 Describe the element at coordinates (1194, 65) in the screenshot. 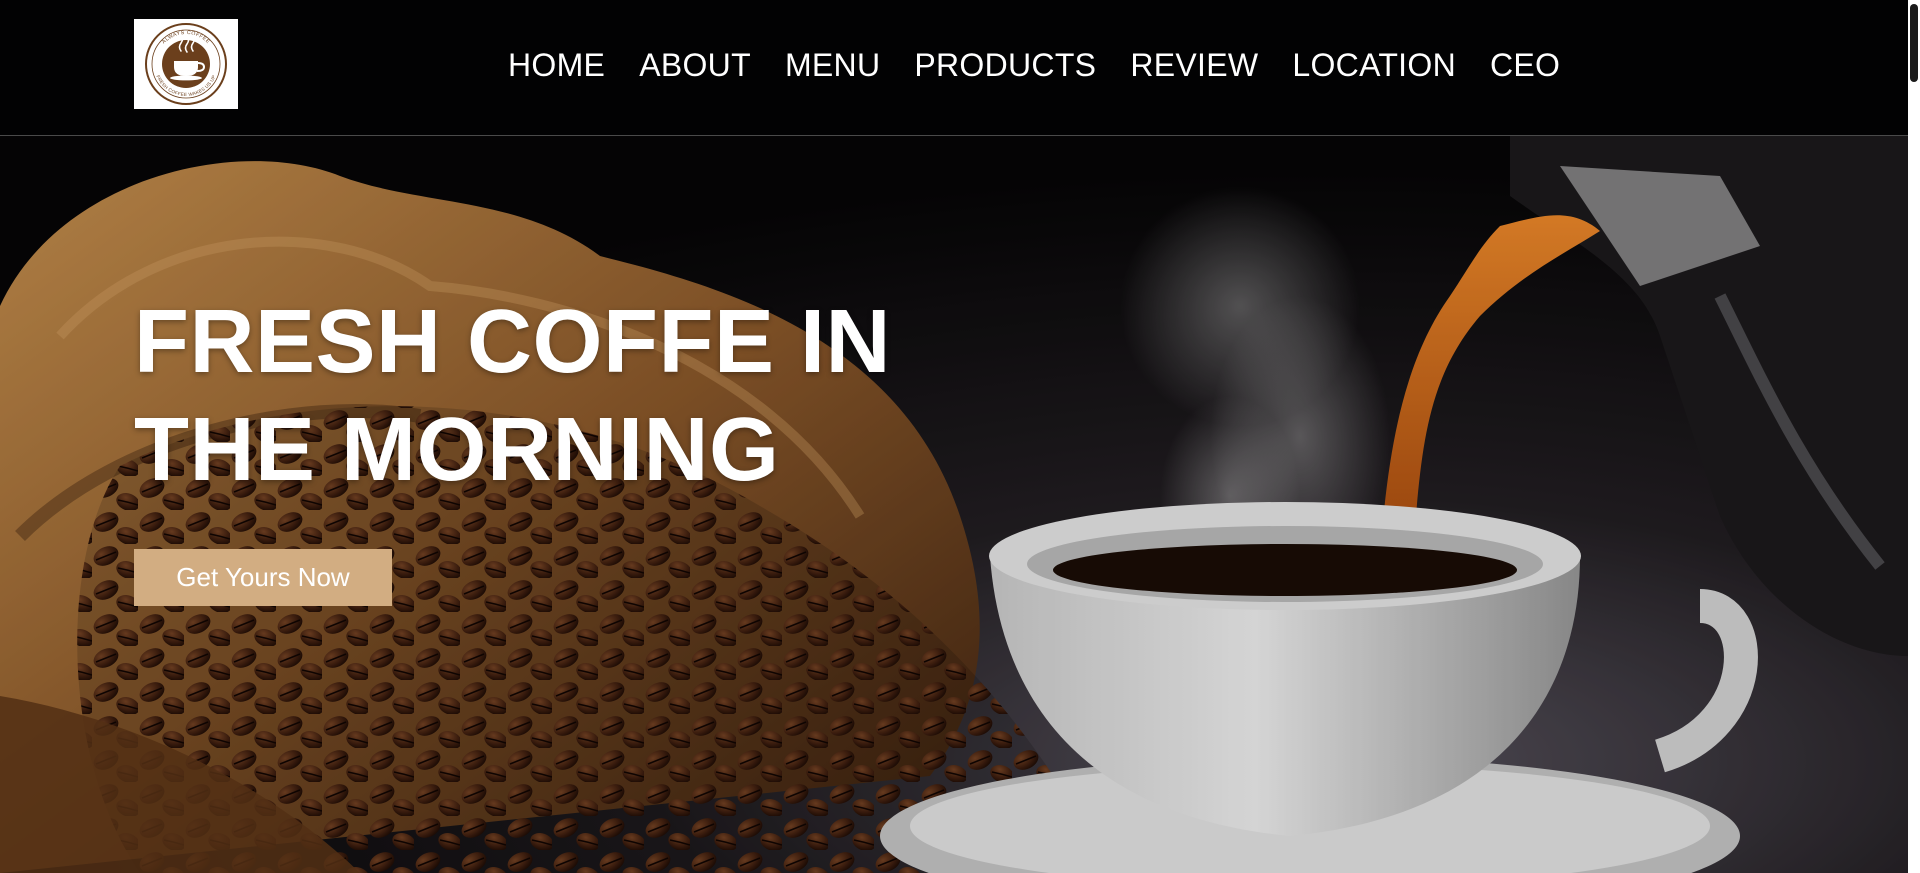

I see `nav-item-review: REVIEW` at that location.